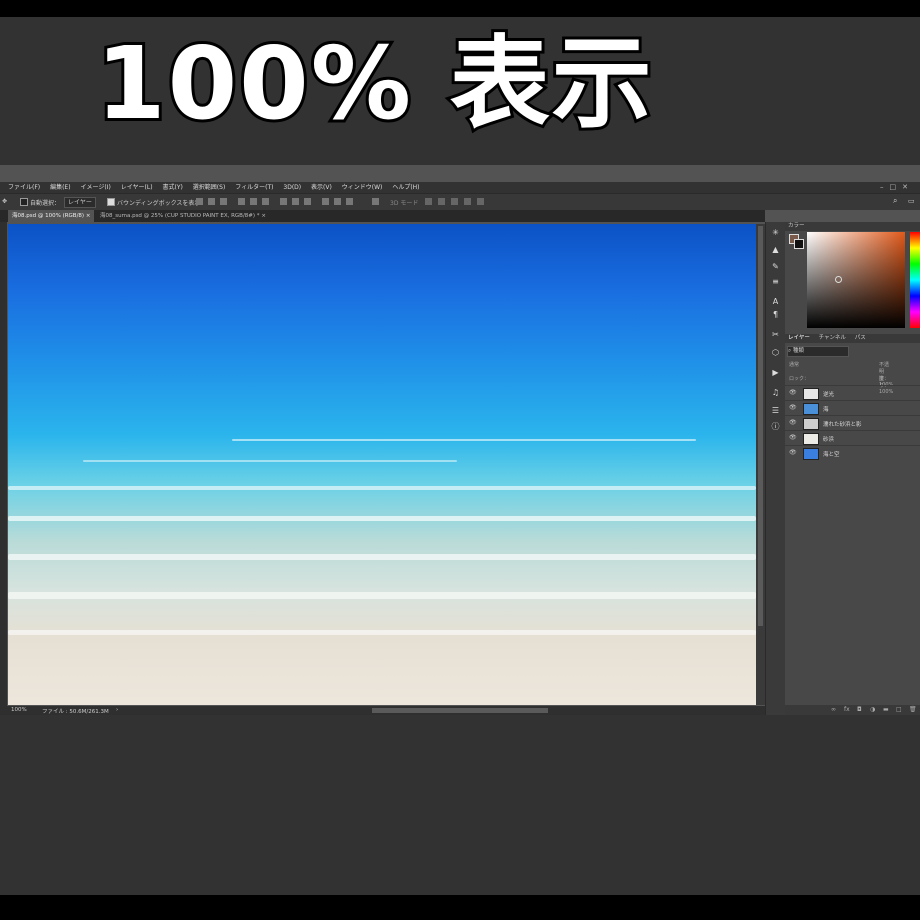  Describe the element at coordinates (24, 187) in the screenshot. I see `menu-file: ファイル(F)` at that location.